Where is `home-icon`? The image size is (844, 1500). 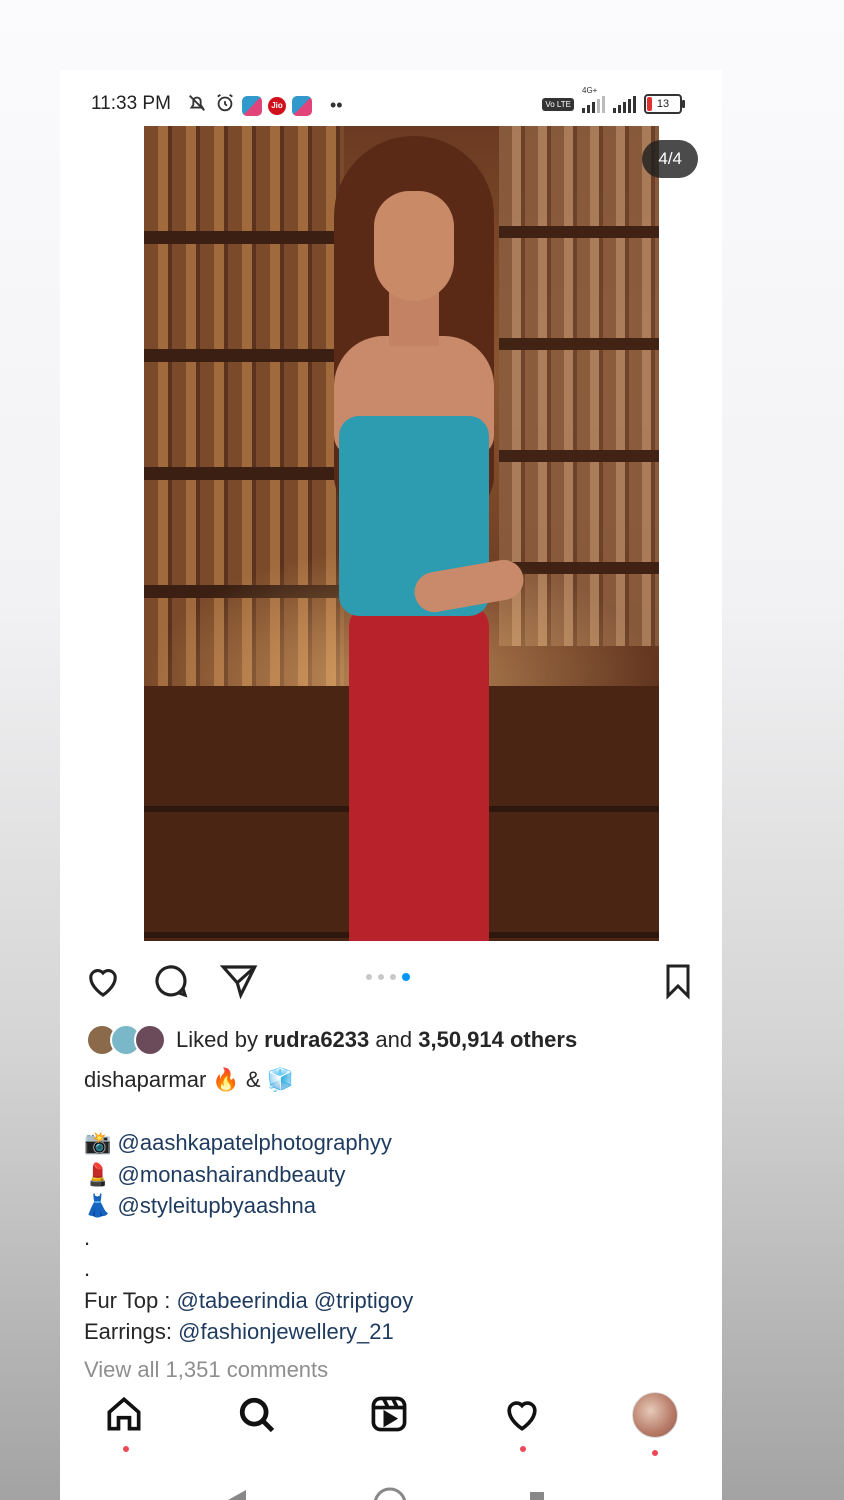 home-icon is located at coordinates (127, 1417).